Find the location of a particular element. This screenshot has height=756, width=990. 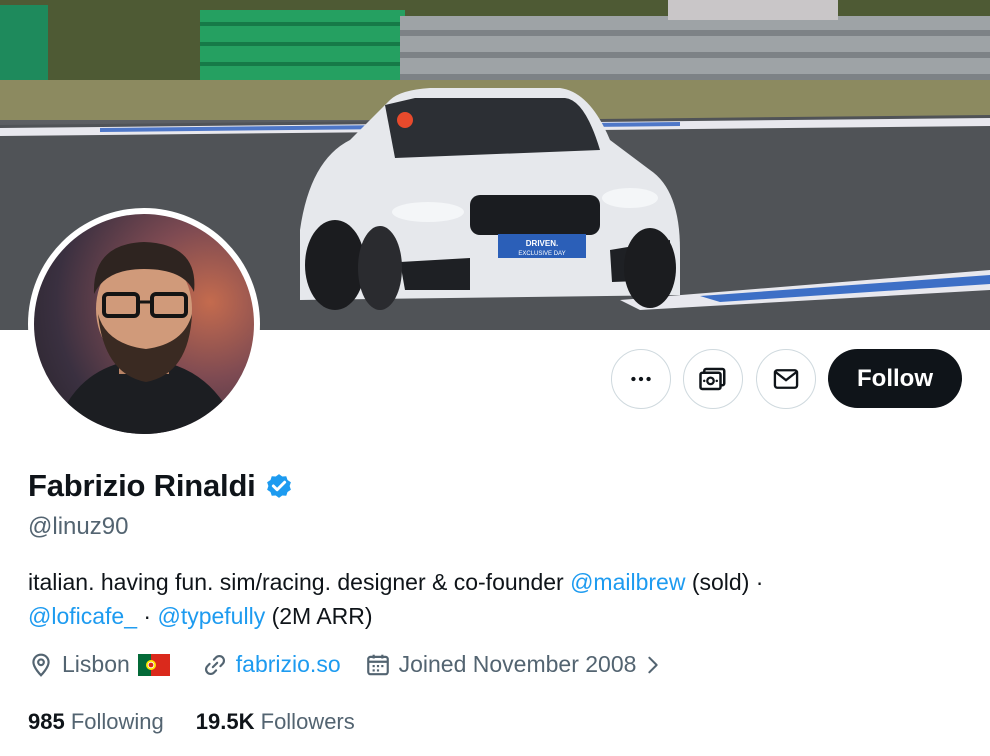

subscribe-button is located at coordinates (713, 379).